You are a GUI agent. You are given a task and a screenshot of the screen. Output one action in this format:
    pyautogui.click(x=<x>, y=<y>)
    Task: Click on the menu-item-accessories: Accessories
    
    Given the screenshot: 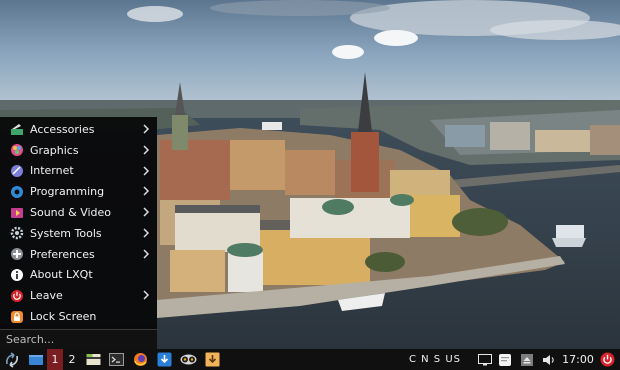 What is the action you would take?
    pyautogui.click(x=78, y=129)
    